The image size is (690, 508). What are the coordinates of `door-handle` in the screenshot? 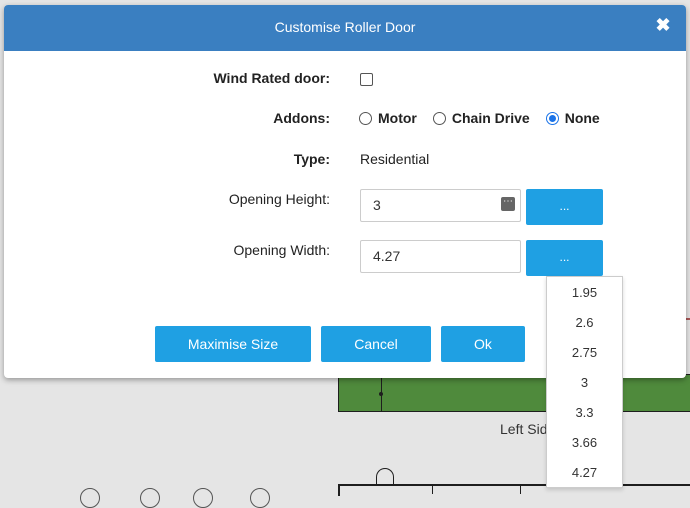 It's located at (381, 394).